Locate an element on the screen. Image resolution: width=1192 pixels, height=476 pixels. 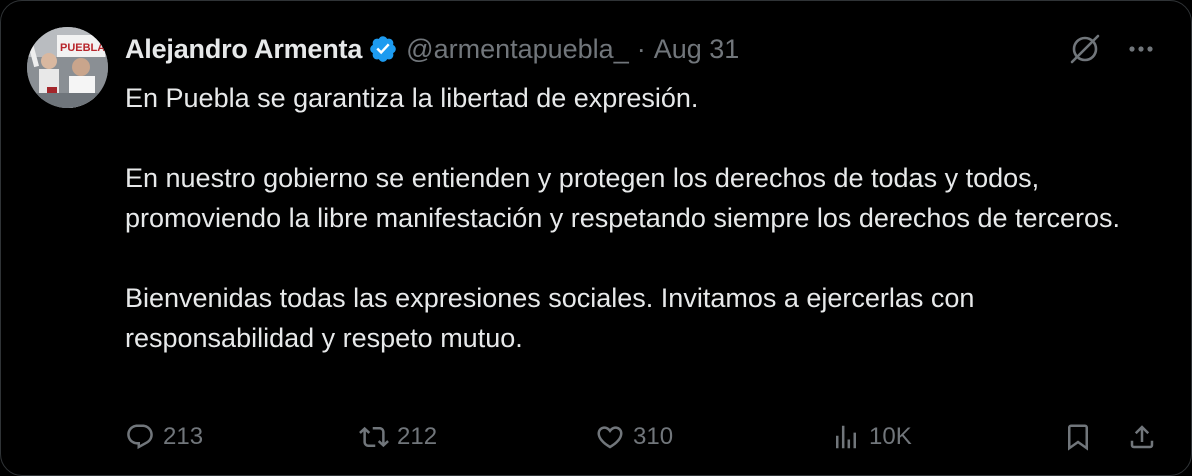
share-icon is located at coordinates (1142, 437).